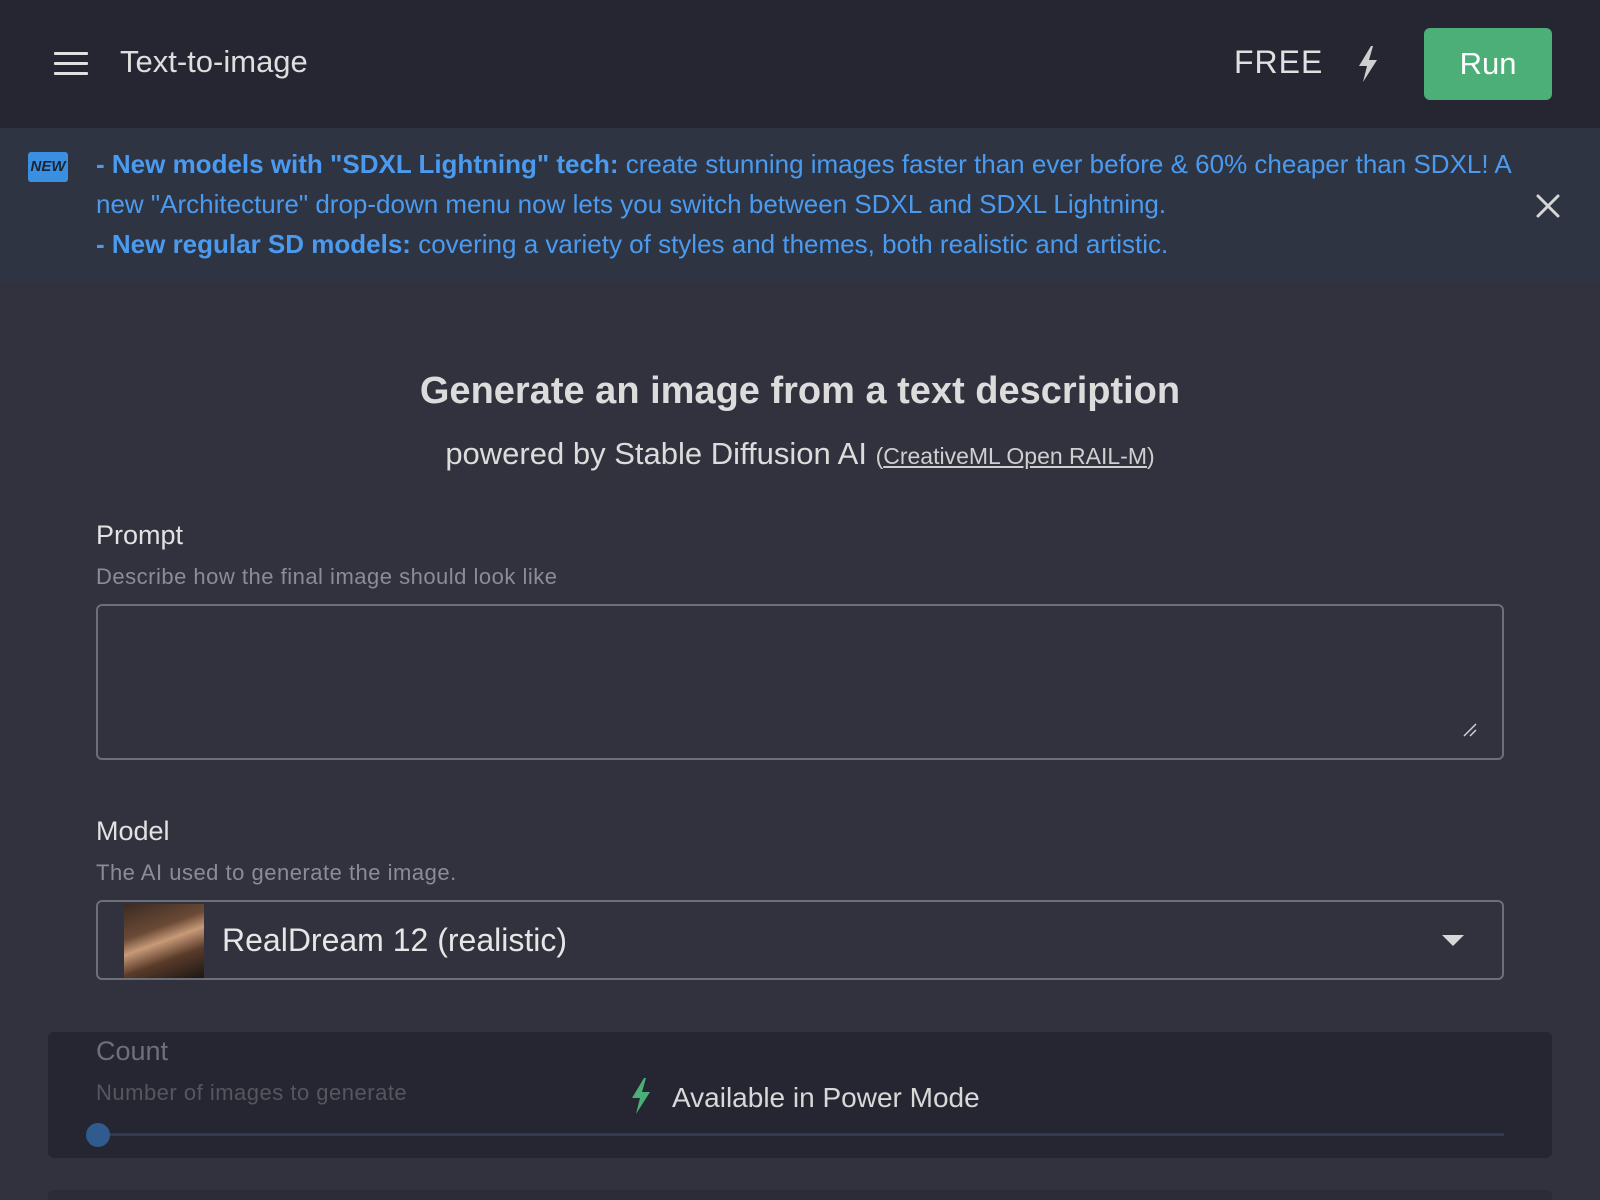  Describe the element at coordinates (1368, 64) in the screenshot. I see `lightning-bolt-icon` at that location.